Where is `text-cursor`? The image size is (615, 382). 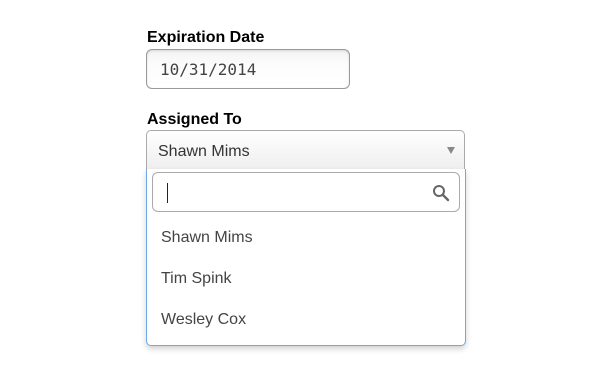 text-cursor is located at coordinates (167, 193).